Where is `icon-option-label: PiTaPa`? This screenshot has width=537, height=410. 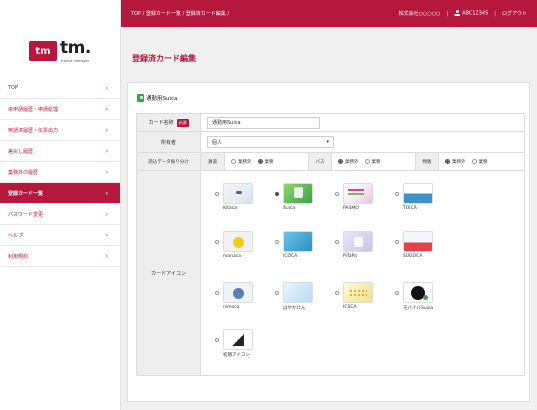
icon-option-label: PiTaPa is located at coordinates (350, 256).